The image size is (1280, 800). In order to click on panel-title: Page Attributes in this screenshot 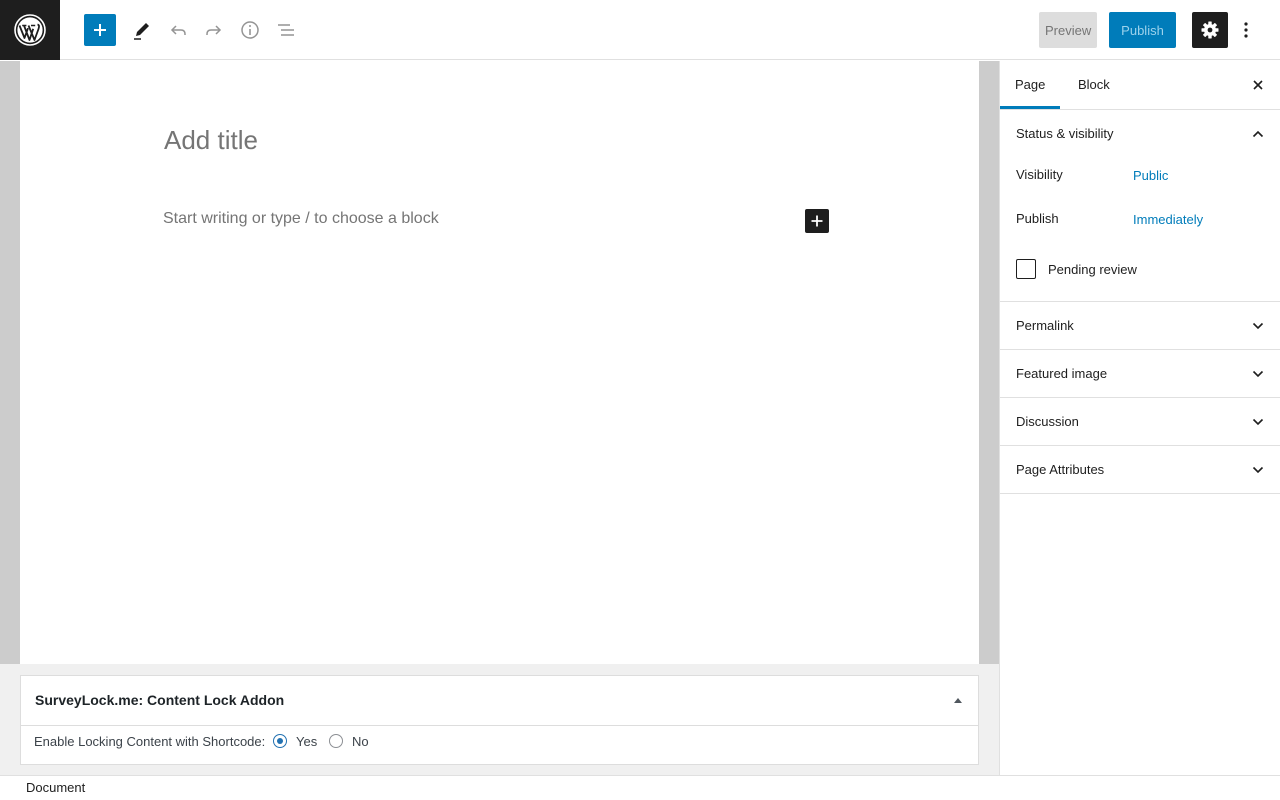, I will do `click(1060, 469)`.